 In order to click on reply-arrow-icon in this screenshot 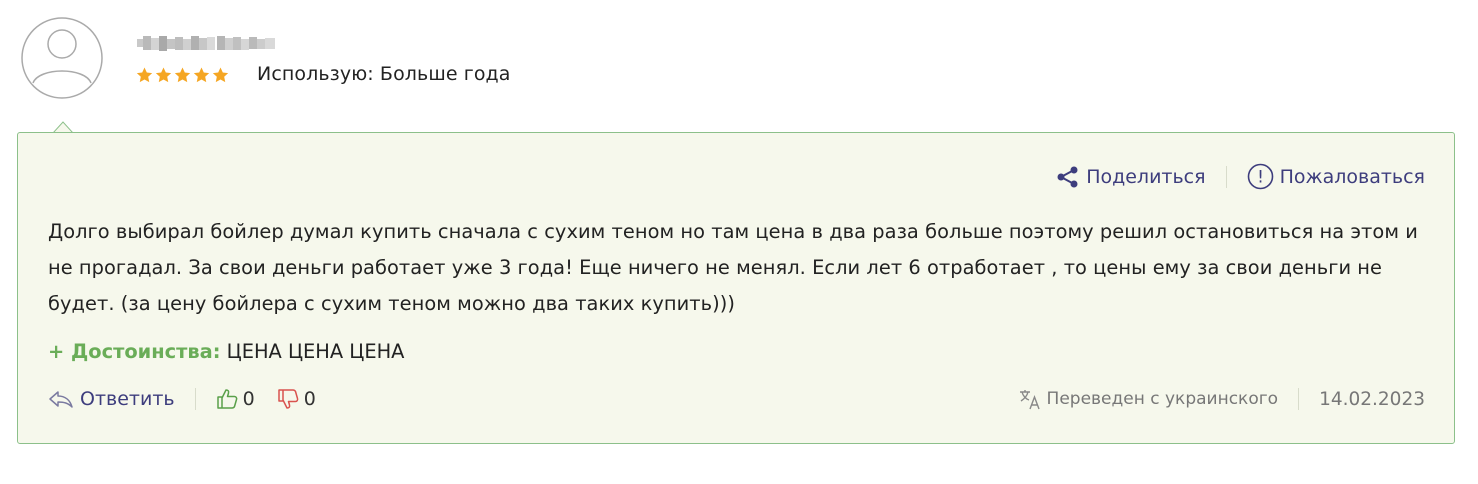, I will do `click(61, 399)`.